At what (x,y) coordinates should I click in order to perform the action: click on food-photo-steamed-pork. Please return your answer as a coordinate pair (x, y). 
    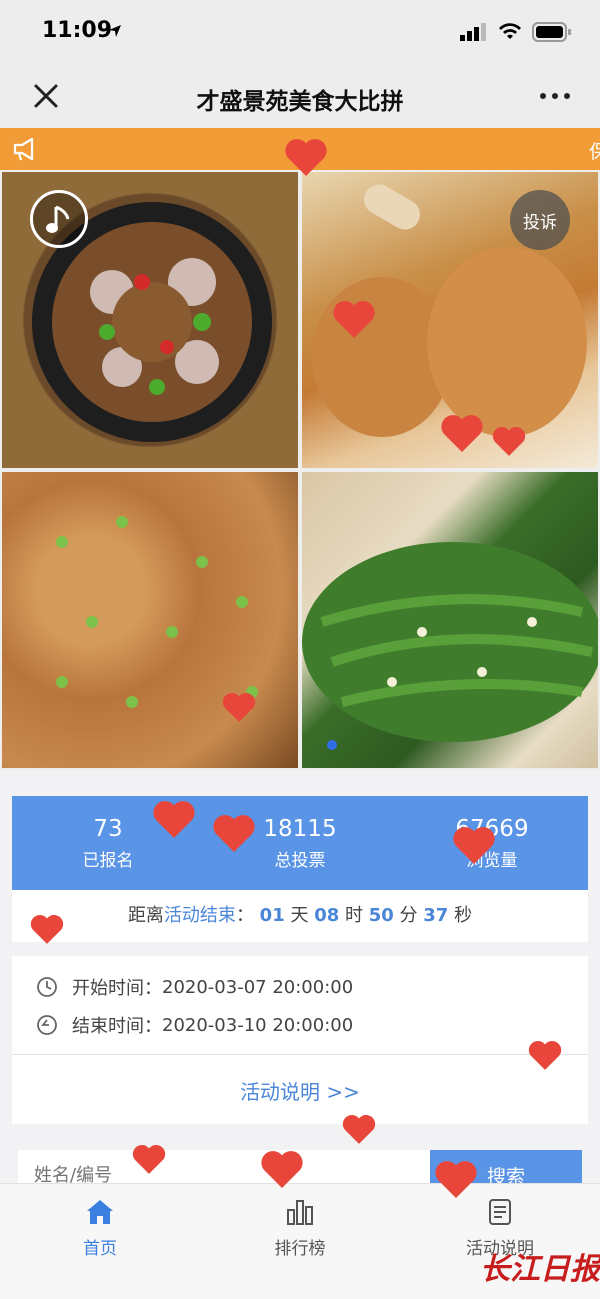
    Looking at the image, I should click on (150, 620).